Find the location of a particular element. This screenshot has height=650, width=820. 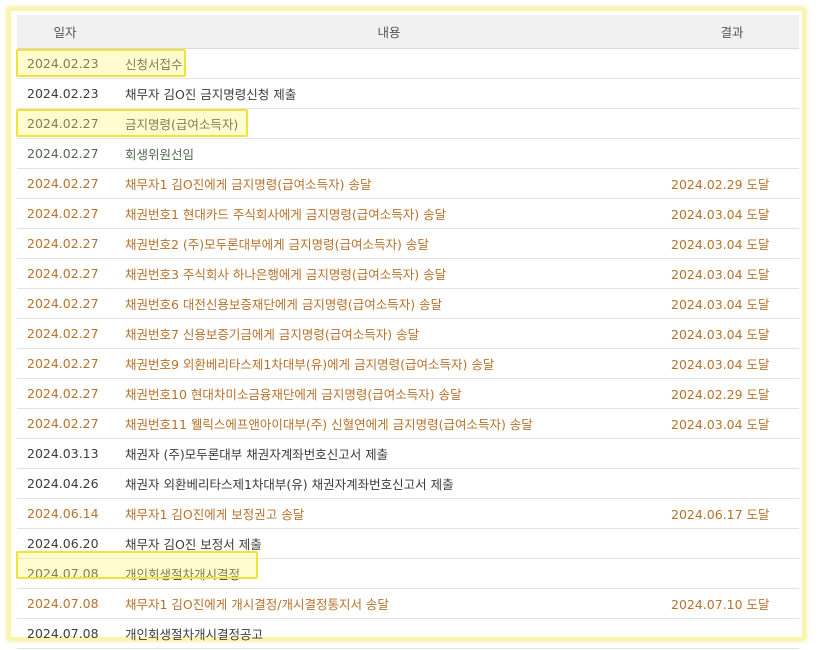

row-content: 개인회생절차개시결정공고 is located at coordinates (389, 633).